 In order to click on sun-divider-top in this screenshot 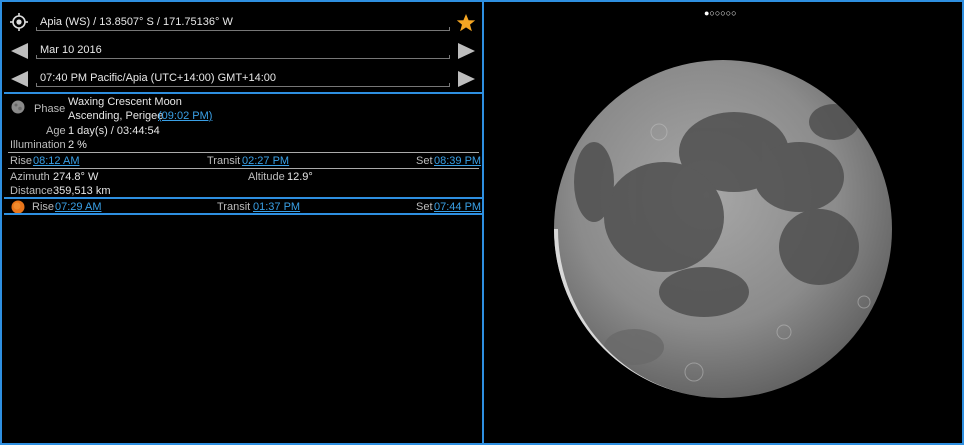, I will do `click(243, 198)`.